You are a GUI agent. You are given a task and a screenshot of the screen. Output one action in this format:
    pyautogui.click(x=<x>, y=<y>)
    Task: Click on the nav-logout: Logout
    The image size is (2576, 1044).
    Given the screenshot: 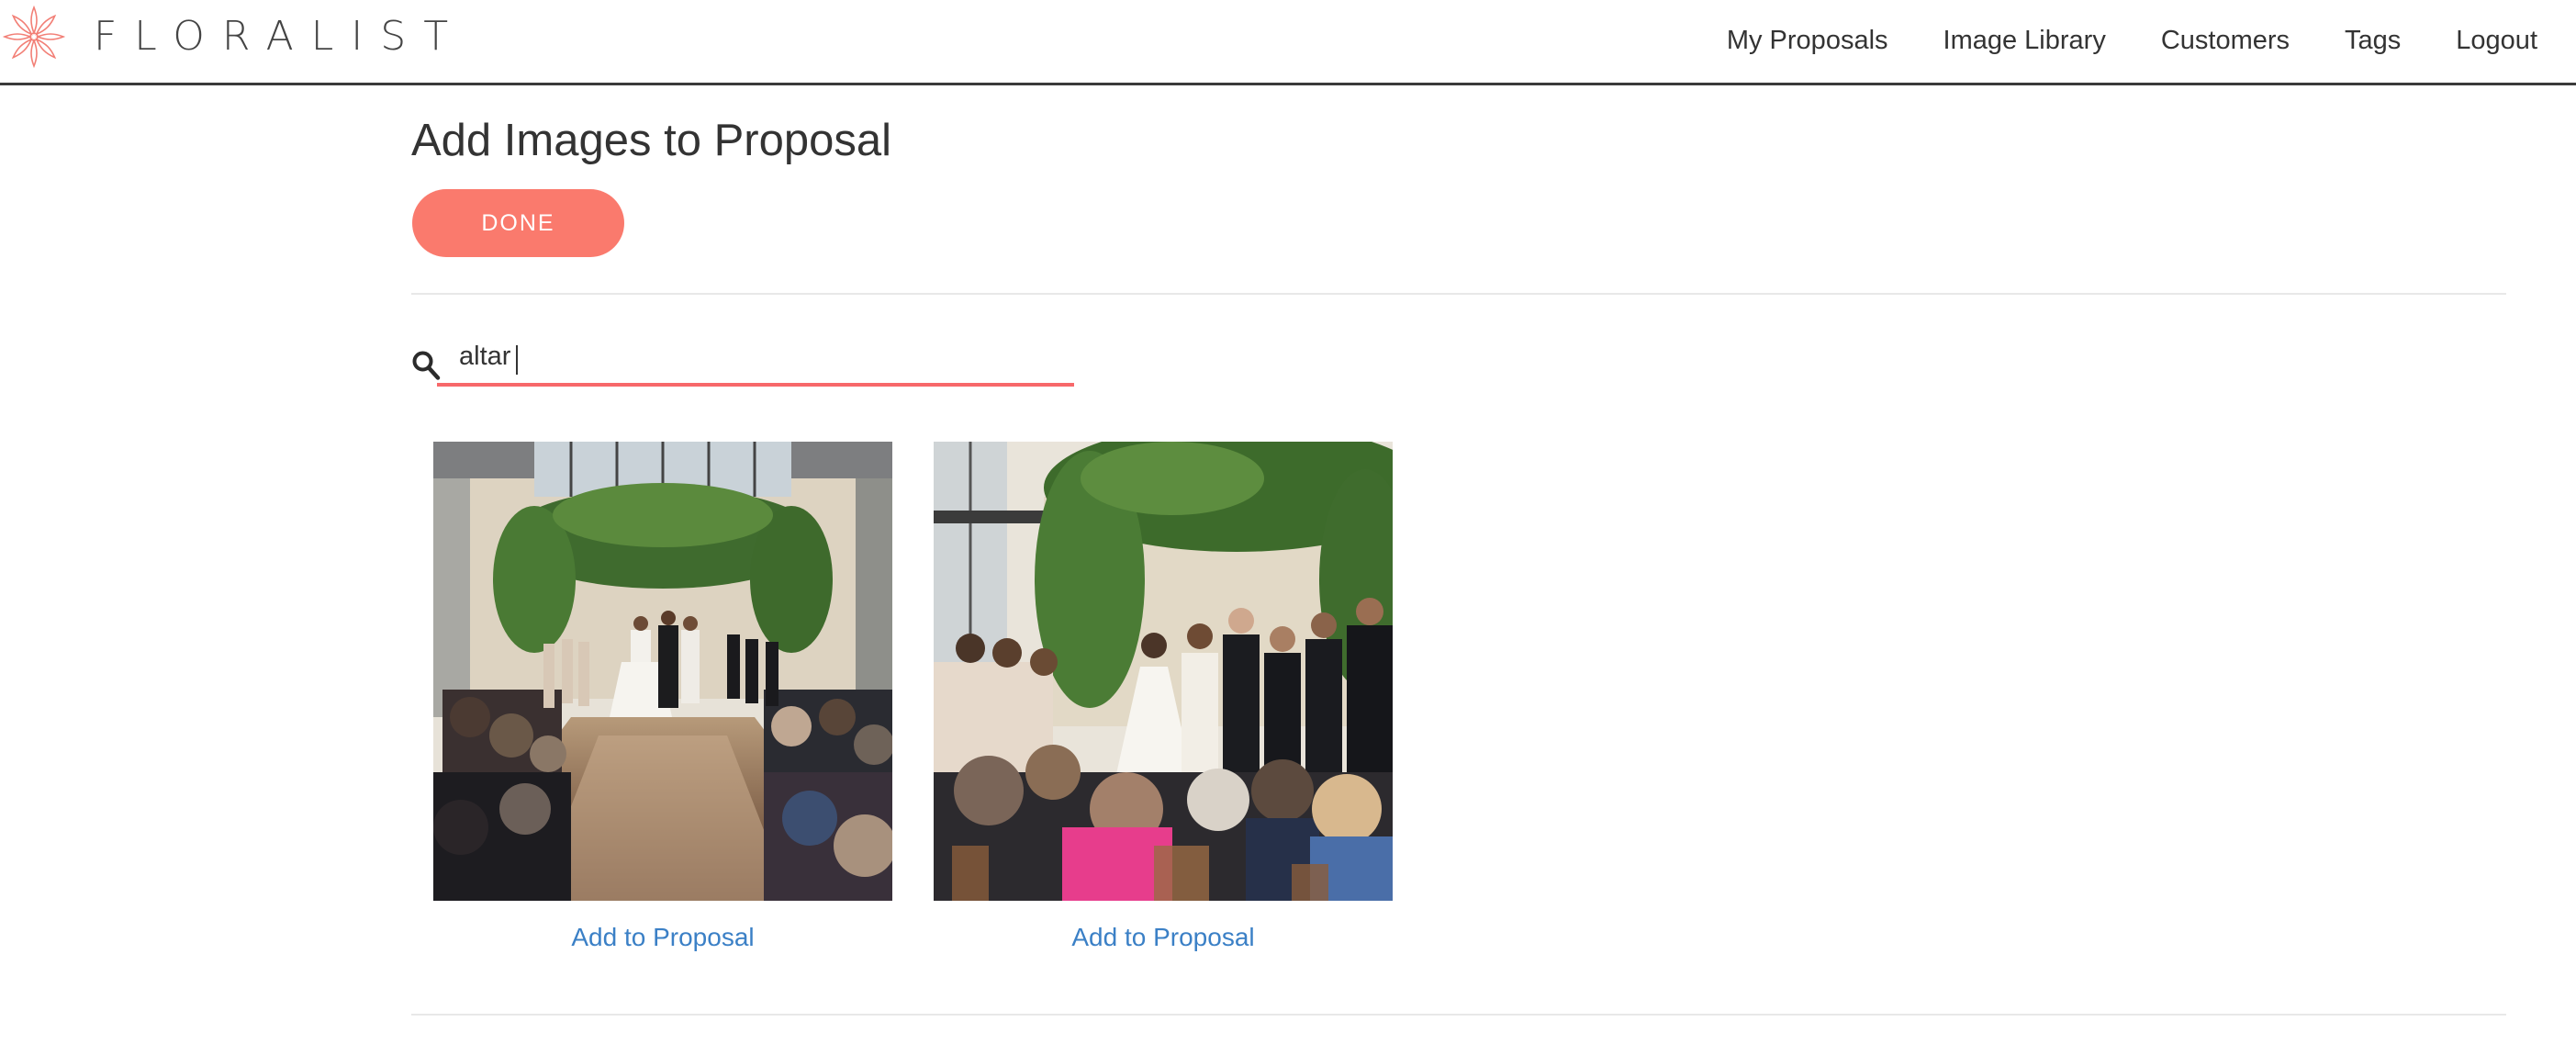 What is the action you would take?
    pyautogui.click(x=2496, y=41)
    